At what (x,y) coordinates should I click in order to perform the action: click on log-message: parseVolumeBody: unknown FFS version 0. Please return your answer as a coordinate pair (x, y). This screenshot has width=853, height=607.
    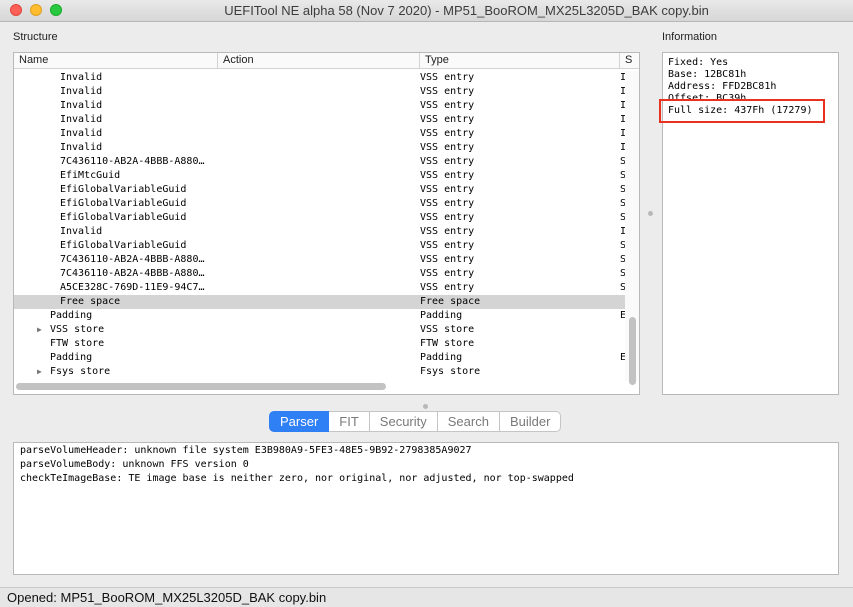
    Looking at the image, I should click on (134, 465).